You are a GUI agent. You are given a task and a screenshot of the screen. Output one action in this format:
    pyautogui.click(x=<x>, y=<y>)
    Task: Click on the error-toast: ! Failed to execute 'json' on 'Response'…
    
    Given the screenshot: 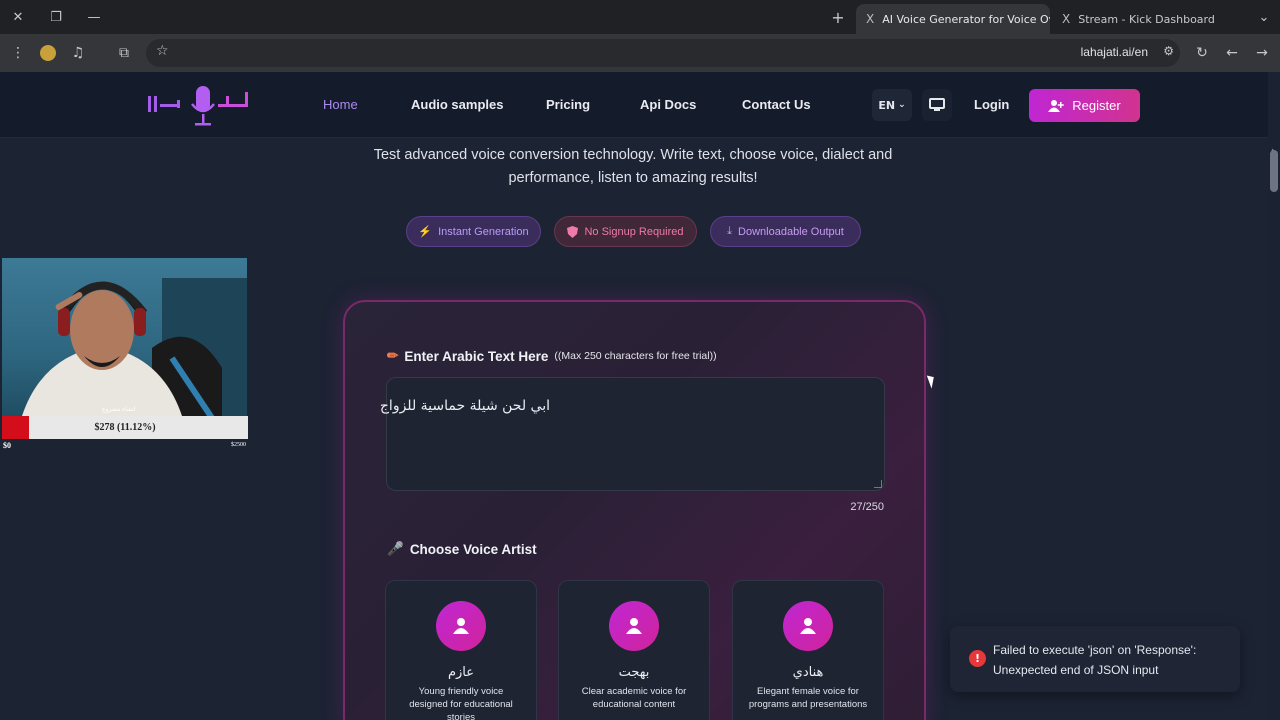 What is the action you would take?
    pyautogui.click(x=1095, y=659)
    